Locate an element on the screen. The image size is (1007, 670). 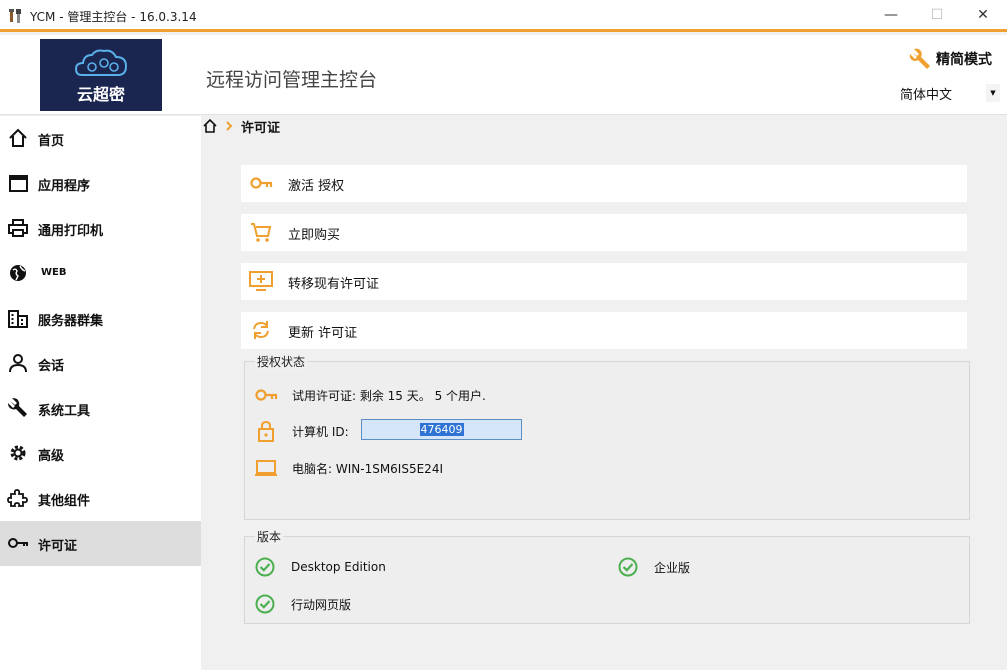
sidebar-item-label: 高级 is located at coordinates (51, 456).